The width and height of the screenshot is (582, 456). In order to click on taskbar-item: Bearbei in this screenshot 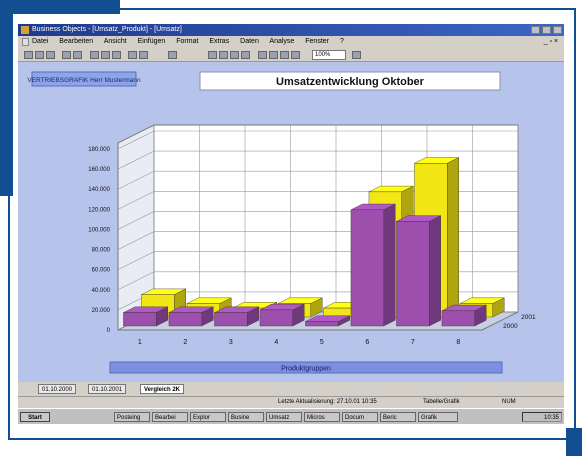, I will do `click(170, 417)`.